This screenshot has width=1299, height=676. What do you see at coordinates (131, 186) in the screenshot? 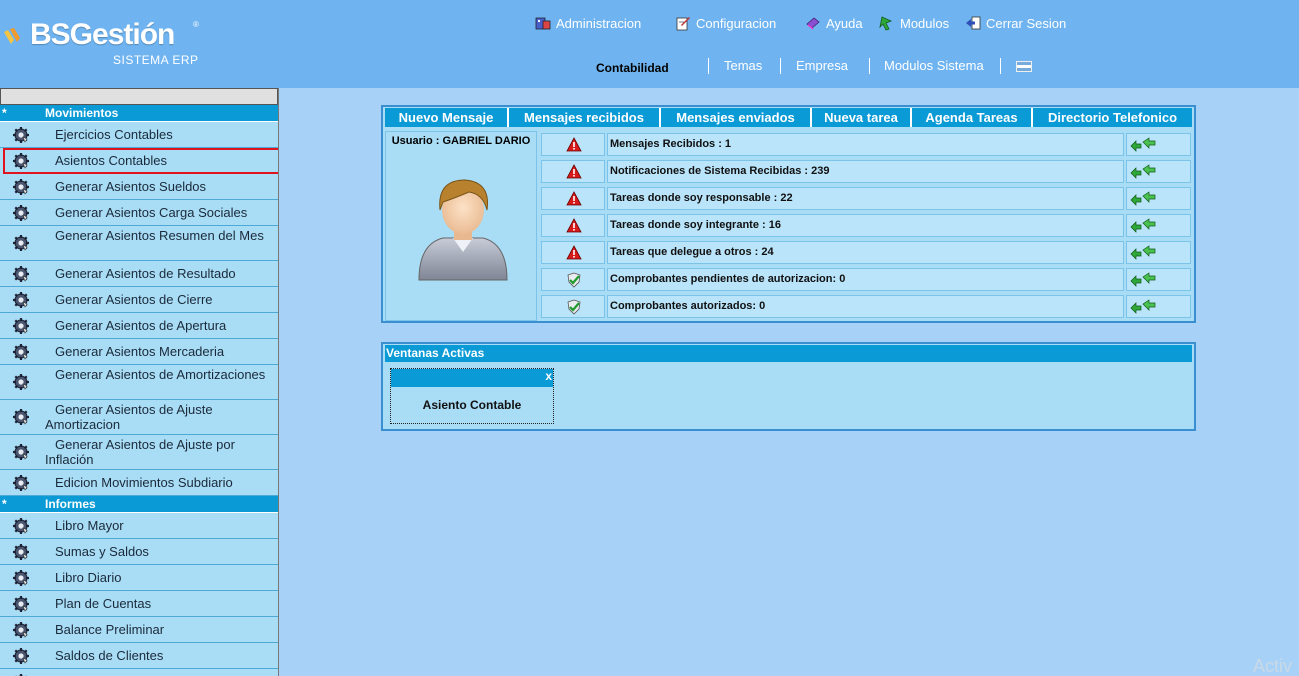
I see `sidebar-item-label: Generar Asientos Sueldos` at bounding box center [131, 186].